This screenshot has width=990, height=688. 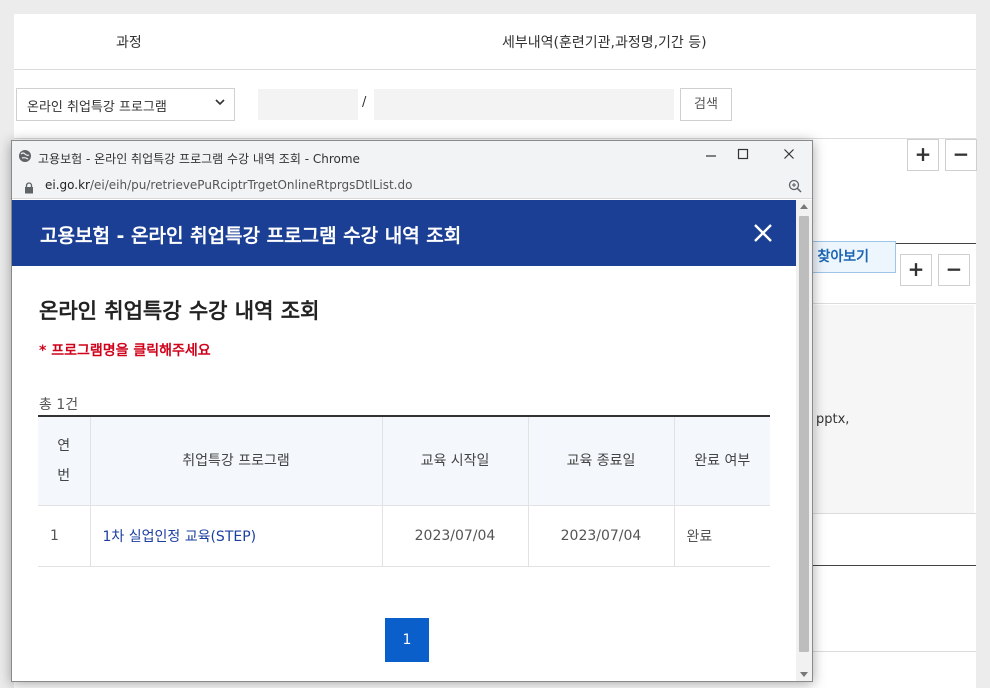 What do you see at coordinates (601, 536) in the screenshot?
I see `end-date: 2023/07/04` at bounding box center [601, 536].